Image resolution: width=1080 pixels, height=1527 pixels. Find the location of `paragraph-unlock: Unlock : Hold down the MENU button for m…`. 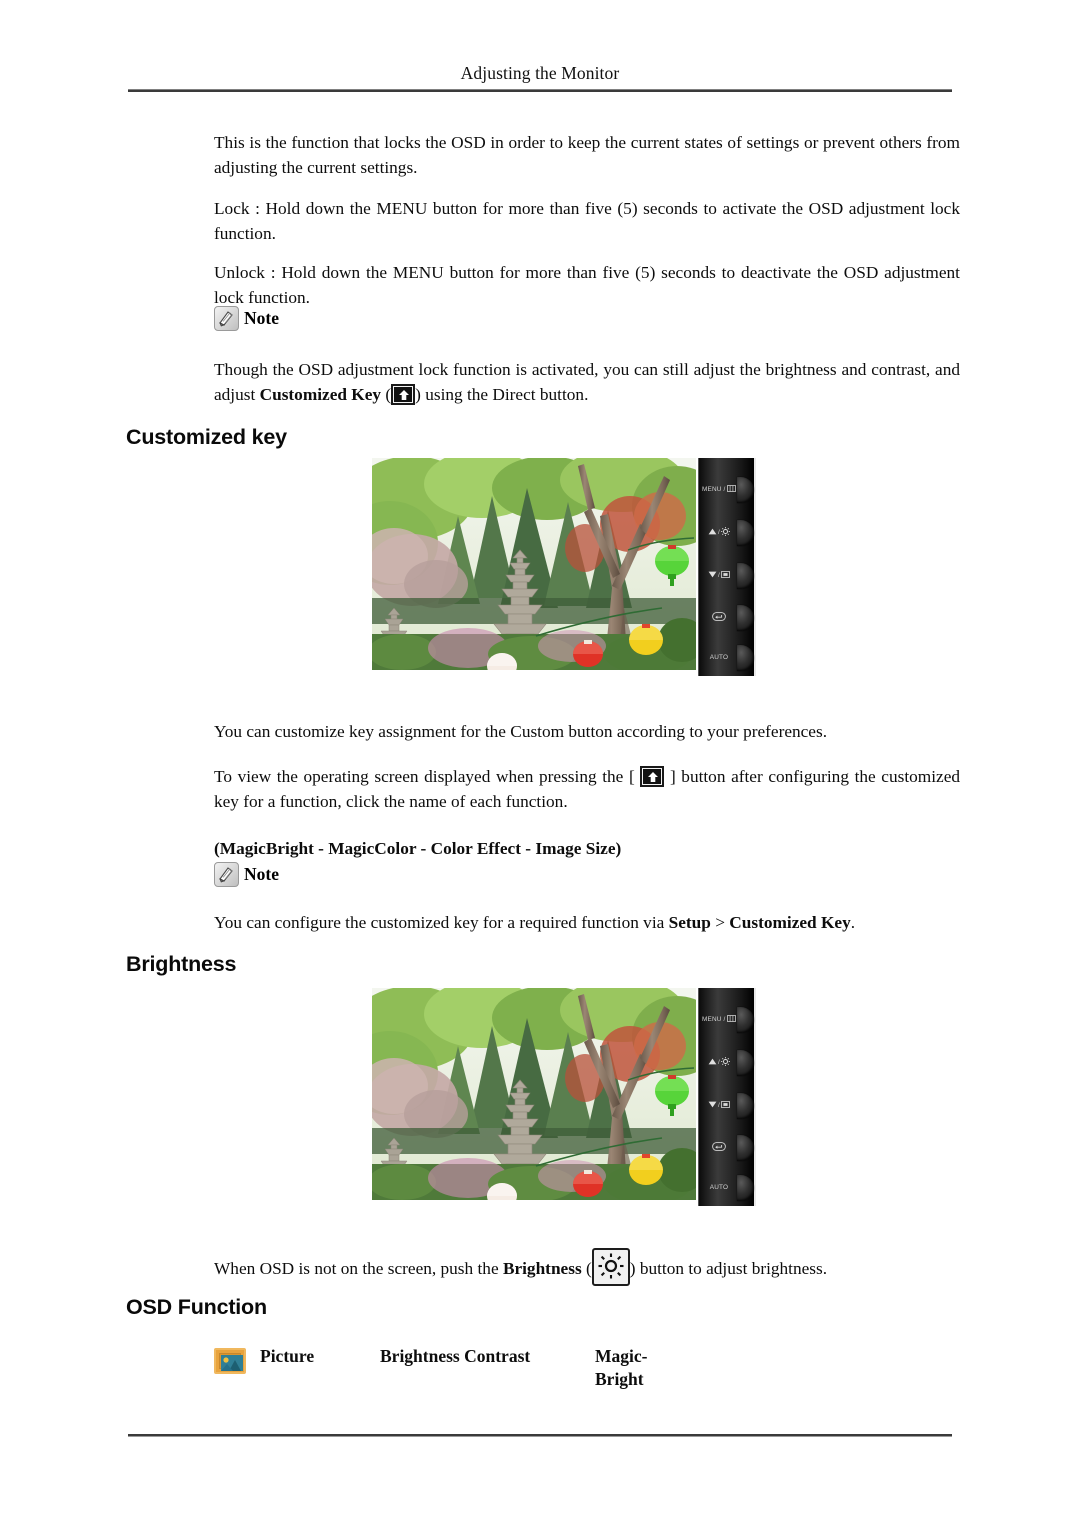

paragraph-unlock: Unlock : Hold down the MENU button for m… is located at coordinates (587, 285).